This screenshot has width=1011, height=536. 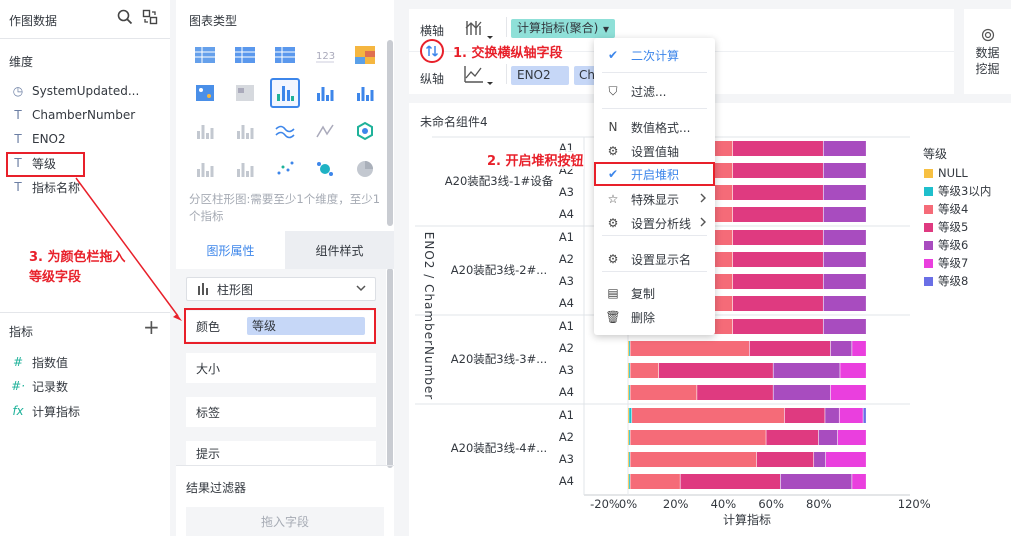 What do you see at coordinates (285, 169) in the screenshot?
I see `scatter-icon` at bounding box center [285, 169].